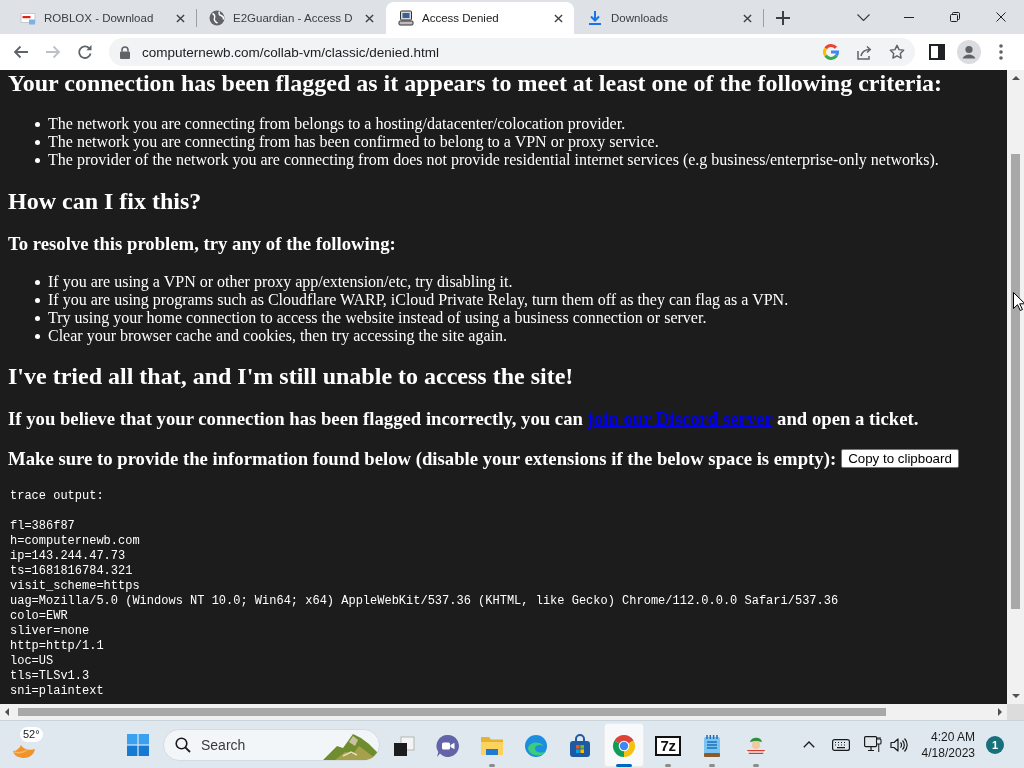 The width and height of the screenshot is (1024, 768). What do you see at coordinates (480, 18) in the screenshot?
I see `browser-tab: Access Denied` at bounding box center [480, 18].